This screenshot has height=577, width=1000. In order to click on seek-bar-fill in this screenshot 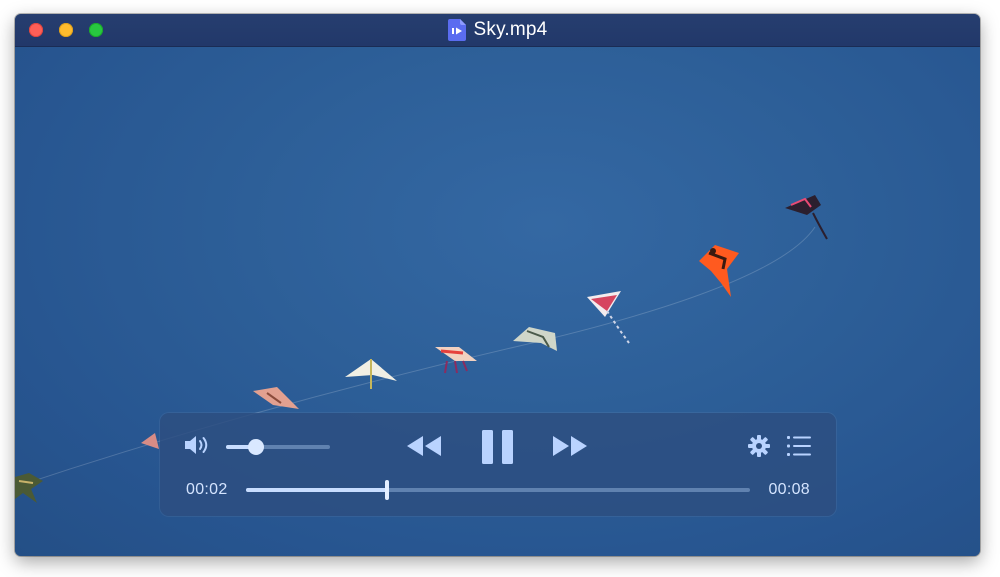, I will do `click(317, 490)`.